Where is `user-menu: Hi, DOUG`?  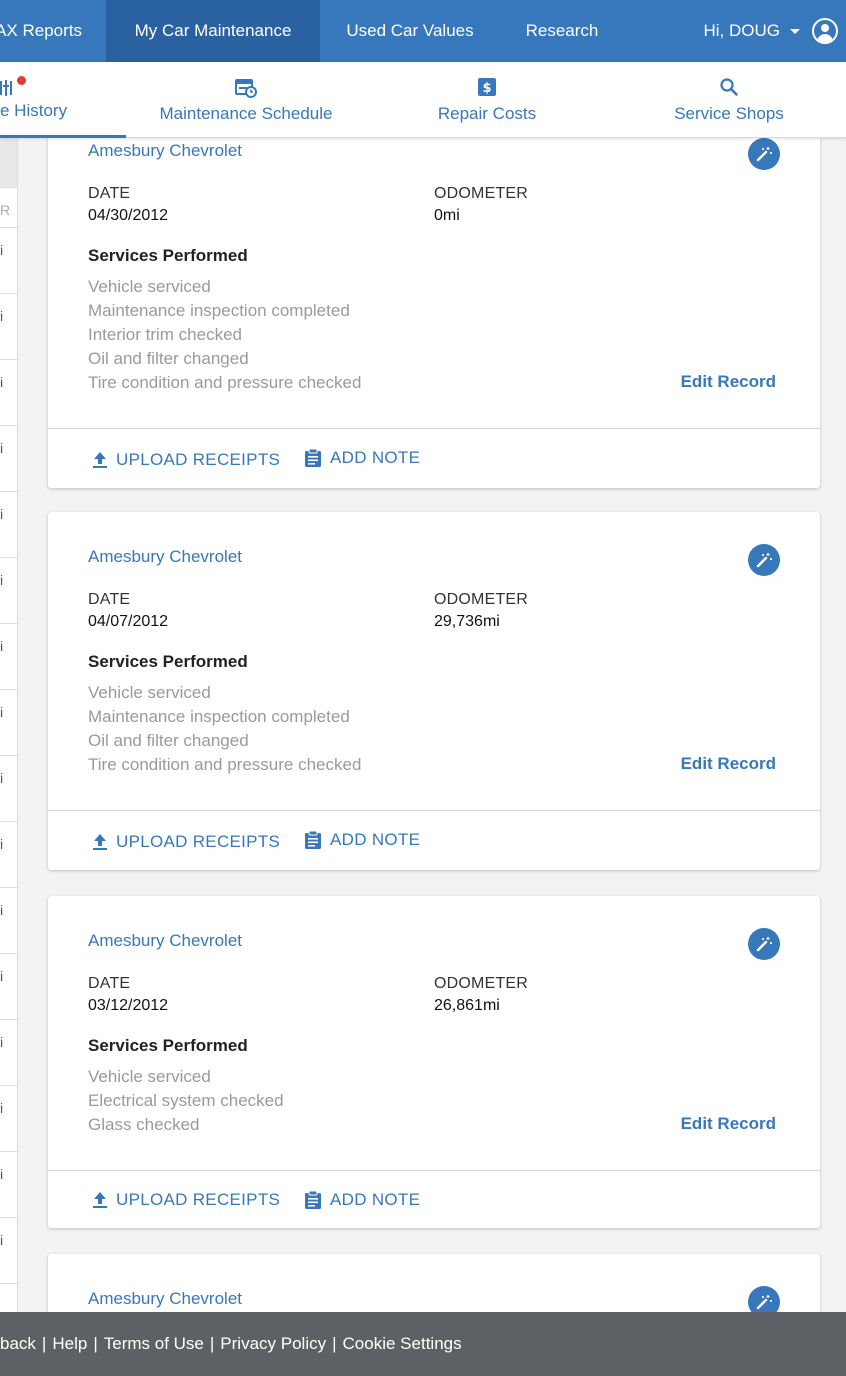 user-menu: Hi, DOUG is located at coordinates (775, 31).